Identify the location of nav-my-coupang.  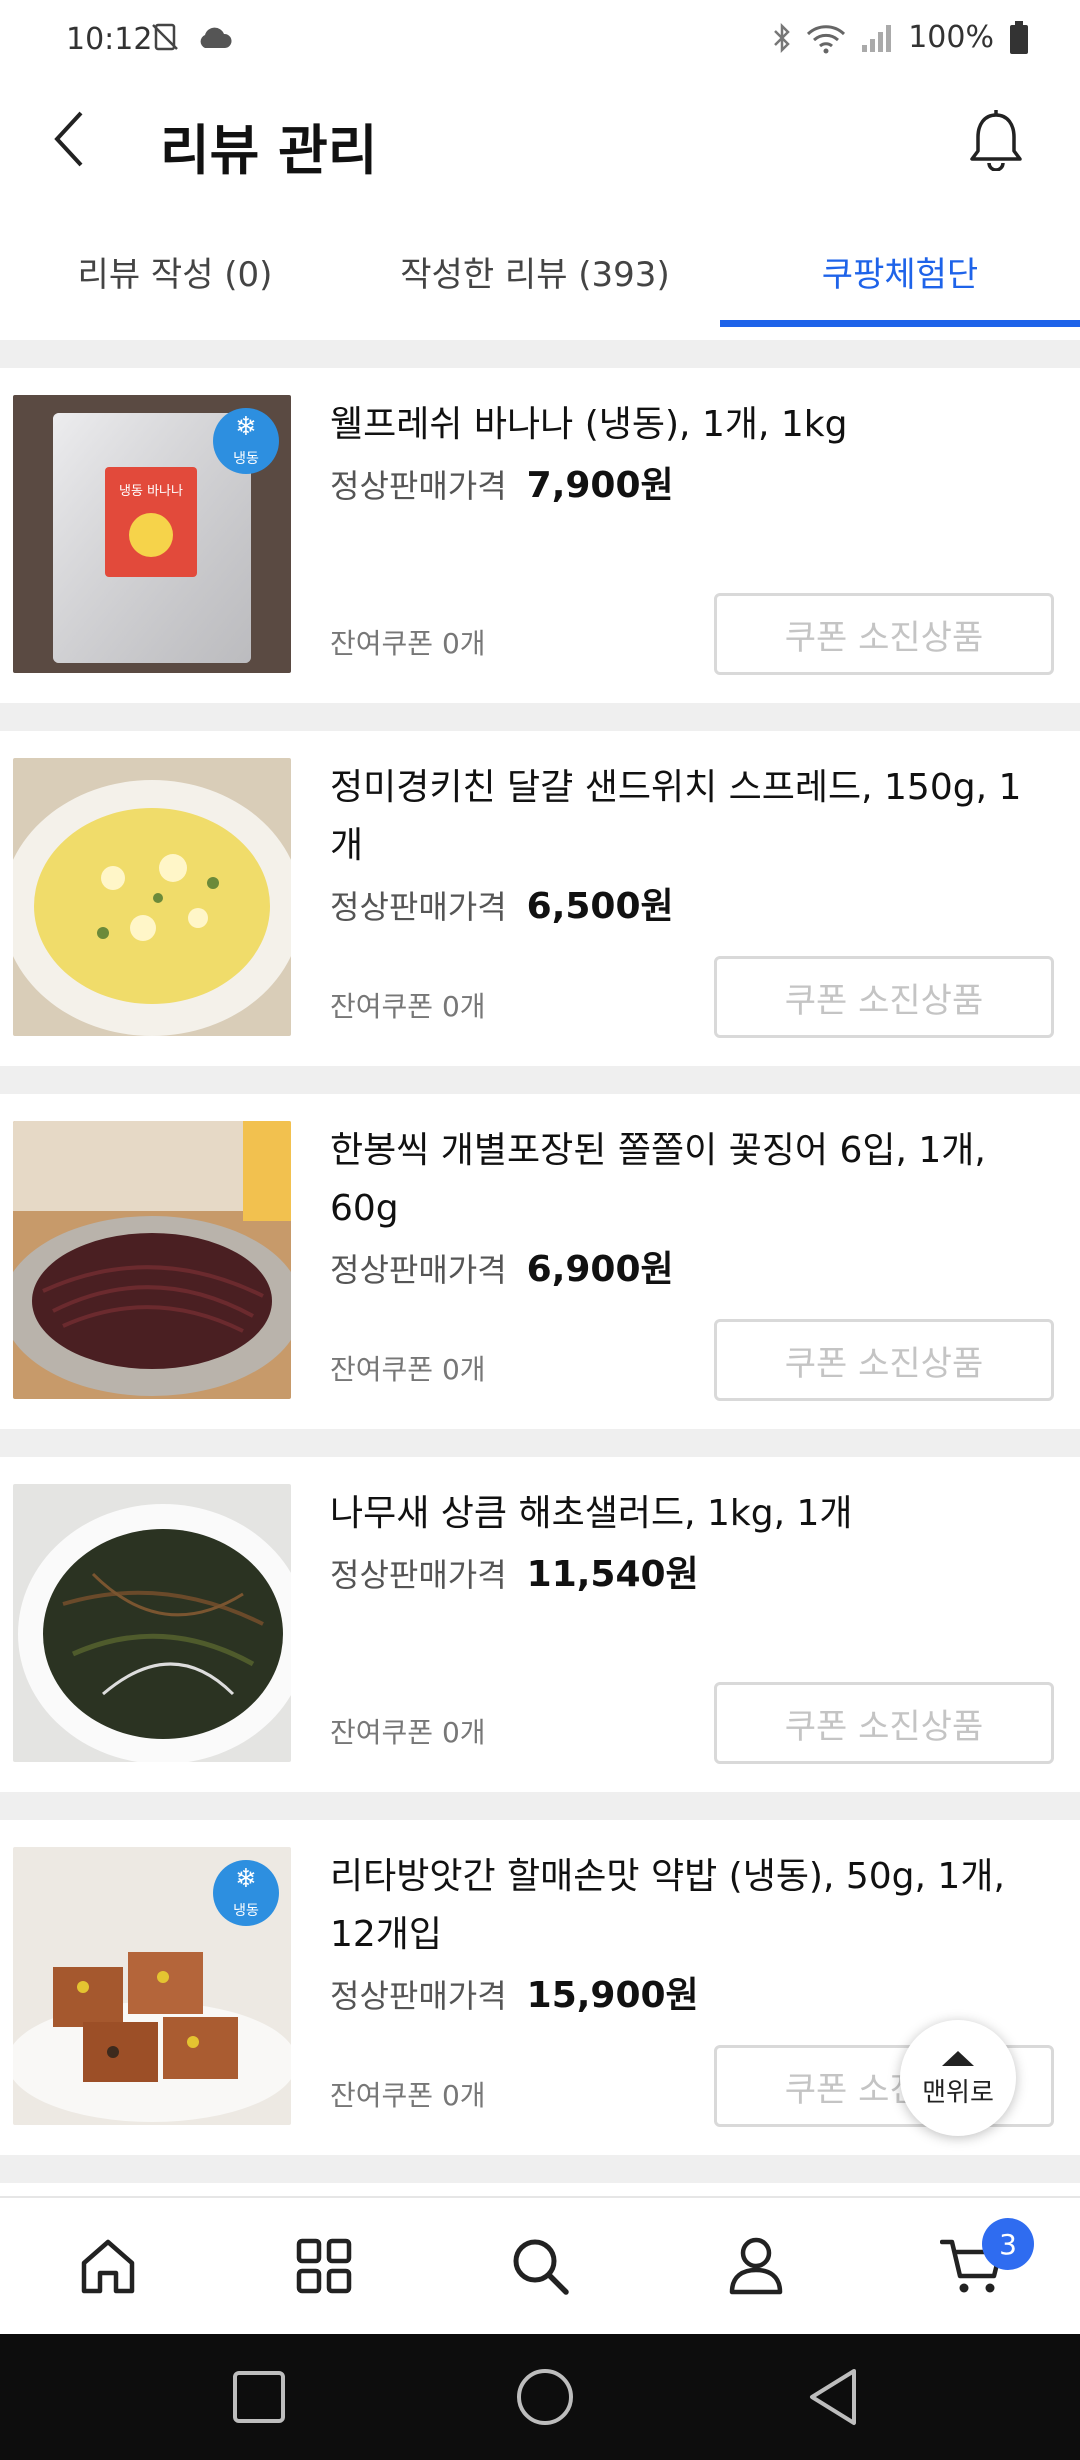
(756, 2266).